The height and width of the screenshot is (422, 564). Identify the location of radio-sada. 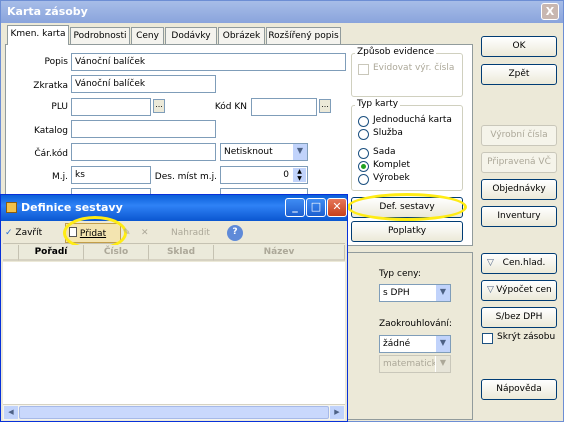
(363, 153).